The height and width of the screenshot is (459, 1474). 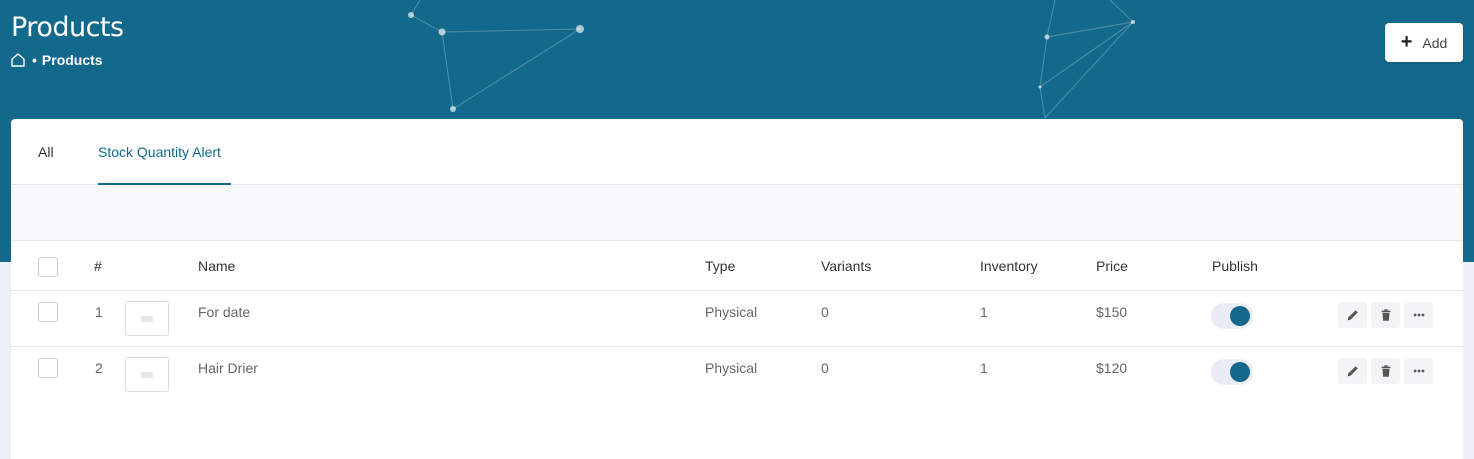 What do you see at coordinates (737, 152) in the screenshot?
I see `tab-bar: All Stock Quantity Alert` at bounding box center [737, 152].